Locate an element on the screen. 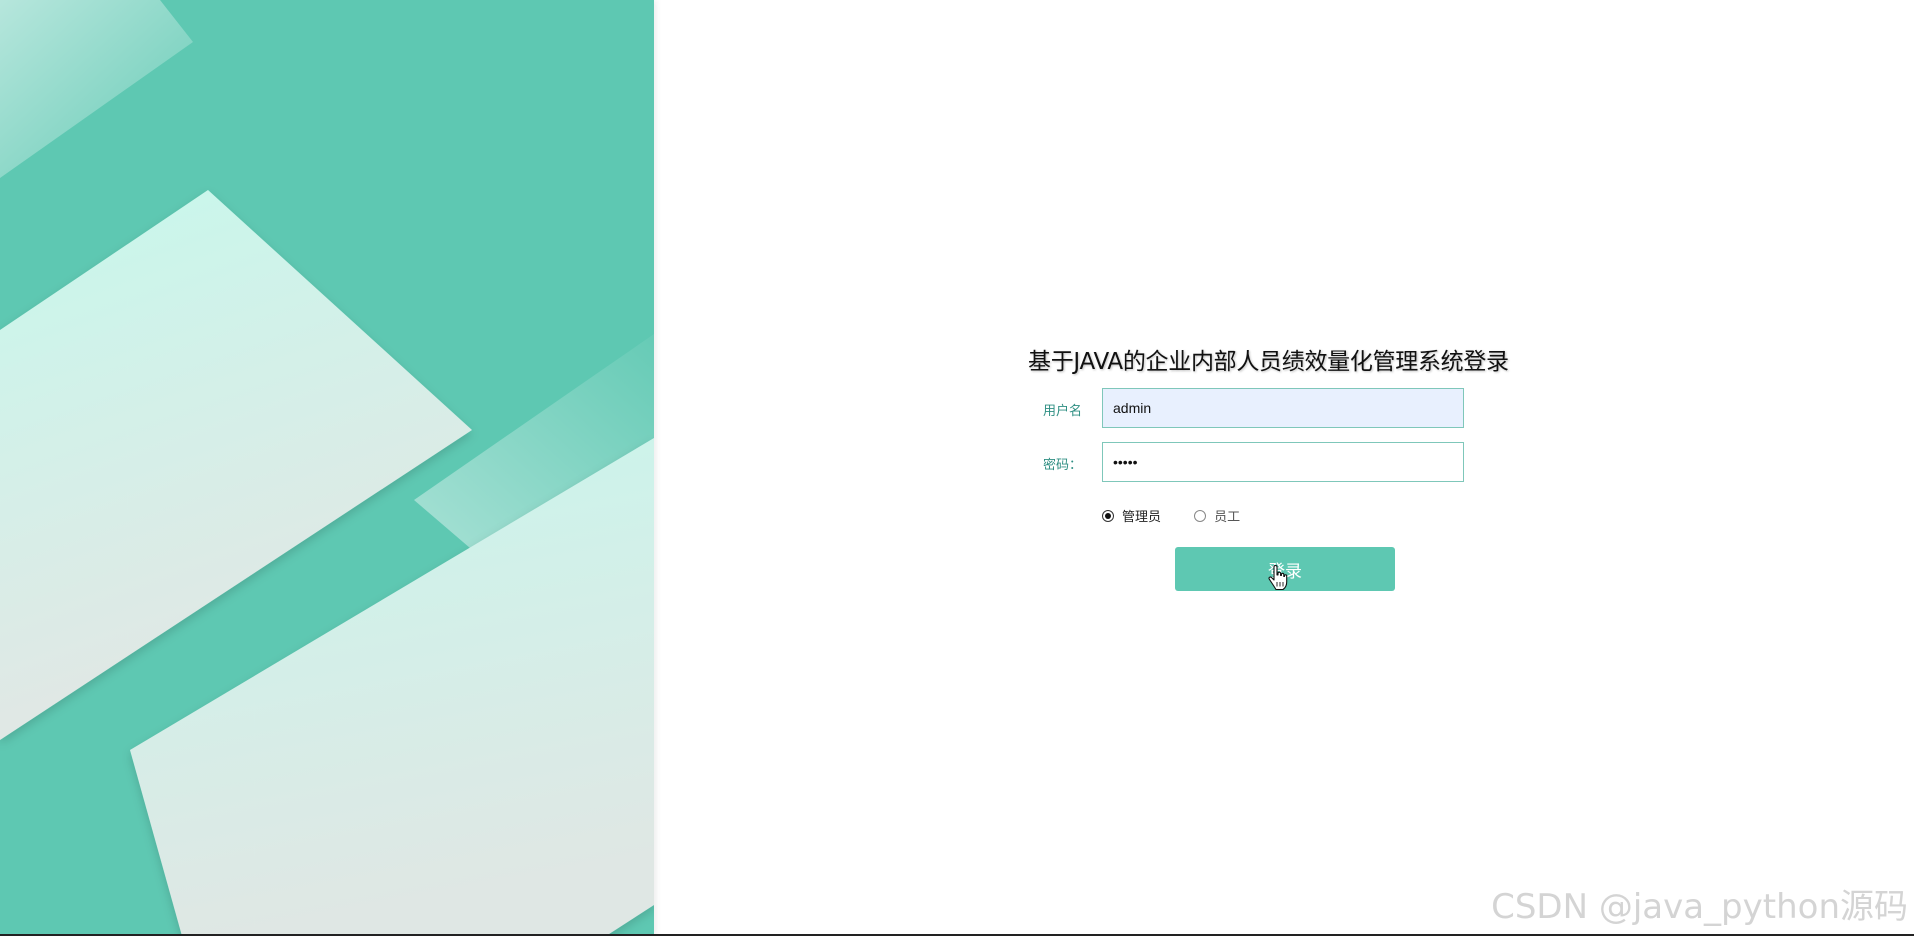 The image size is (1914, 936). password-label: 密码： is located at coordinates (1063, 465).